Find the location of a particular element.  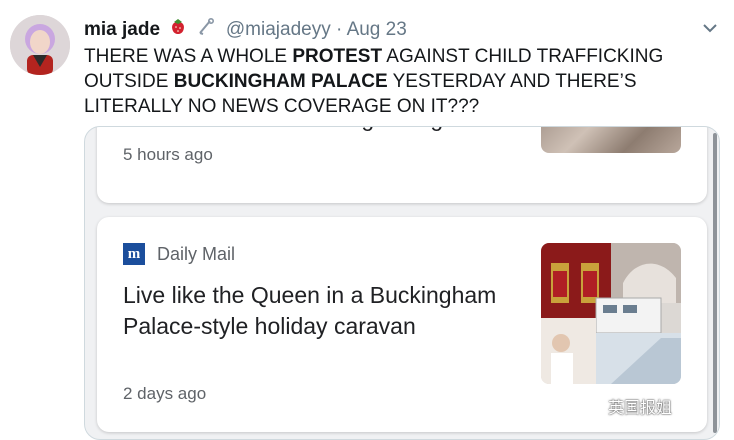

scrollbar is located at coordinates (715, 283).